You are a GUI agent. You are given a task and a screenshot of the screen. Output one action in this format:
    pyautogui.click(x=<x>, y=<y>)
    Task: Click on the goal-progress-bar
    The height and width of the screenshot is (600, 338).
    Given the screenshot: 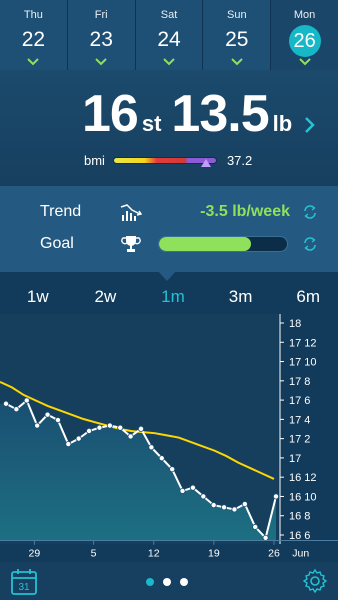 What is the action you would take?
    pyautogui.click(x=223, y=244)
    